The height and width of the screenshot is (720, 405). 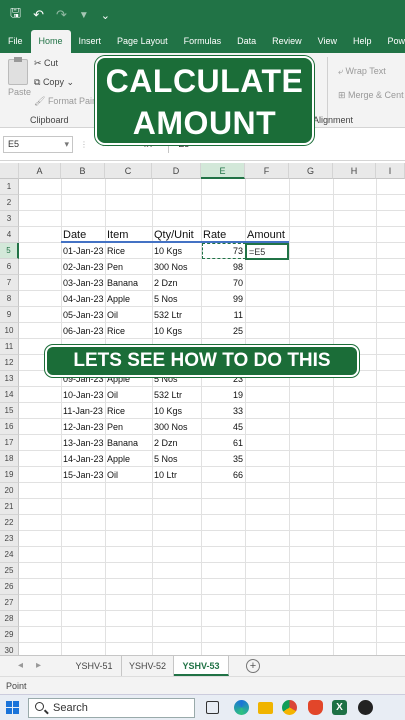 I want to click on task-view-icon, so click(x=212, y=707).